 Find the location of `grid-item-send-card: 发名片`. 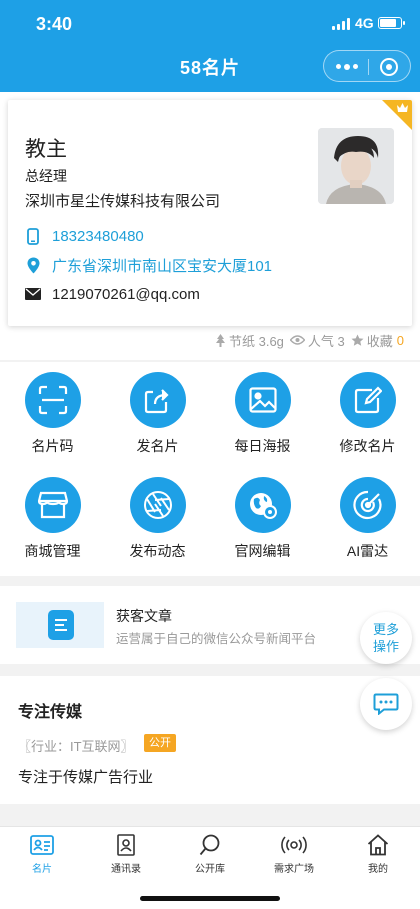

grid-item-send-card: 发名片 is located at coordinates (157, 414).